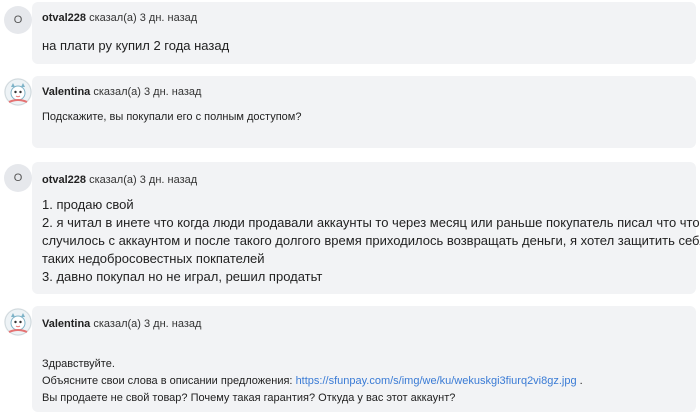  What do you see at coordinates (78, 364) in the screenshot?
I see `message-greeting: Здравствуйте.` at bounding box center [78, 364].